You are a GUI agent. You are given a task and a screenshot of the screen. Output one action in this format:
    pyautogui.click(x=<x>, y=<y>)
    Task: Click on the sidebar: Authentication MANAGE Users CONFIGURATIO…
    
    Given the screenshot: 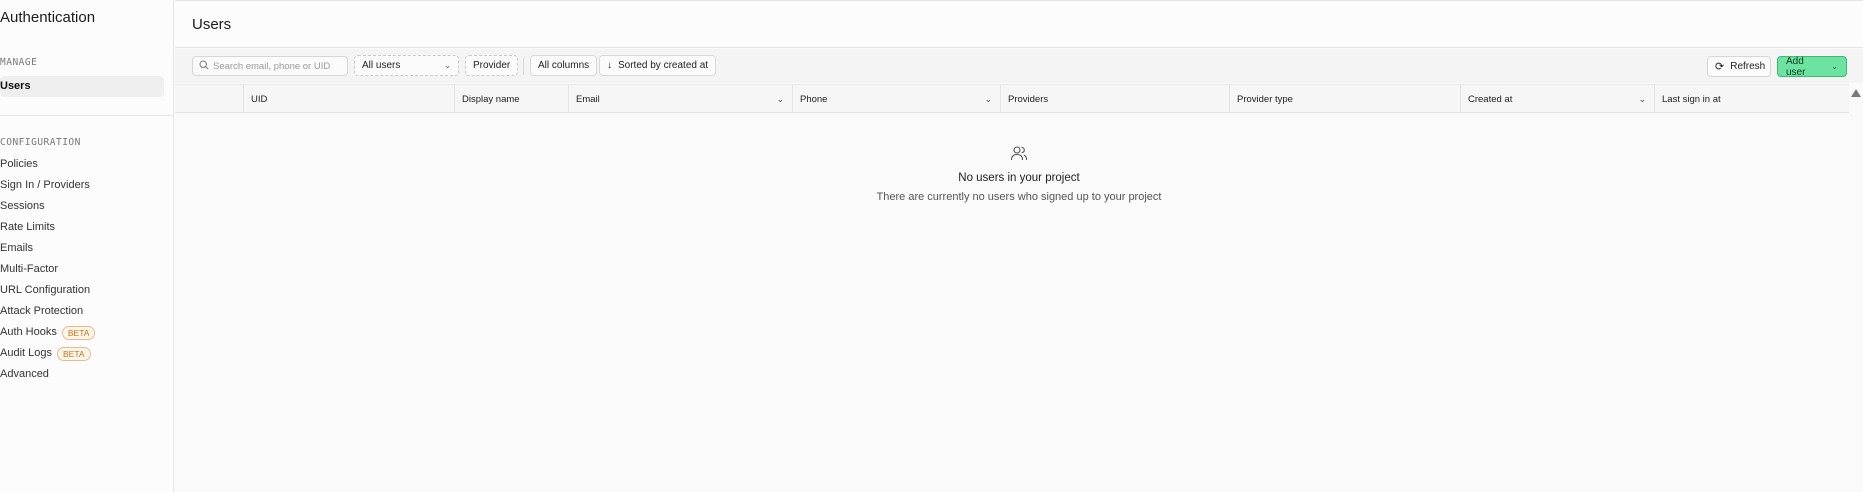 What is the action you would take?
    pyautogui.click(x=87, y=246)
    